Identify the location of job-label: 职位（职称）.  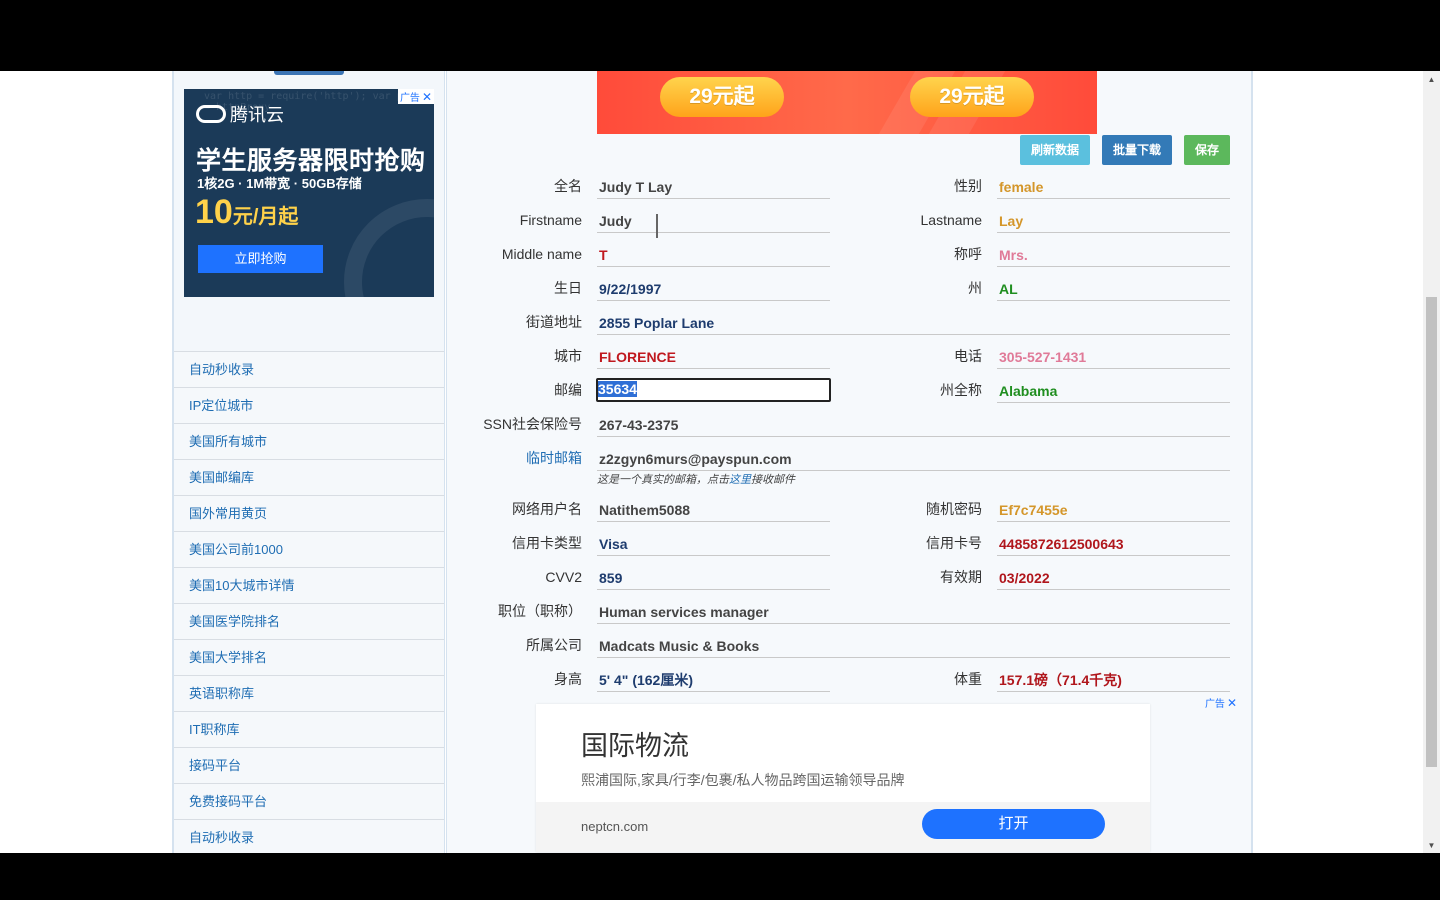
(540, 611).